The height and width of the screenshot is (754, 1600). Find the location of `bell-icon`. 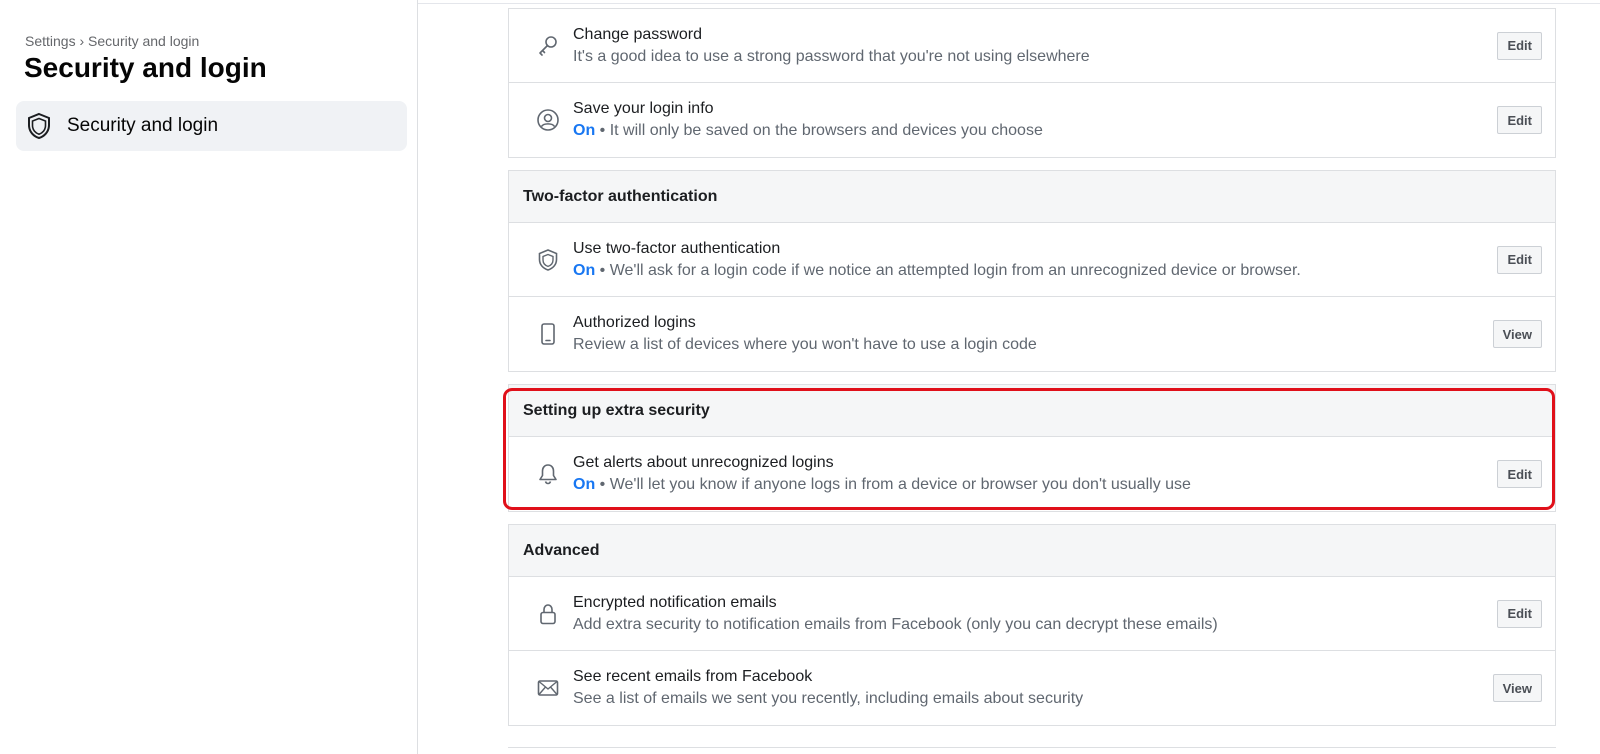

bell-icon is located at coordinates (548, 474).